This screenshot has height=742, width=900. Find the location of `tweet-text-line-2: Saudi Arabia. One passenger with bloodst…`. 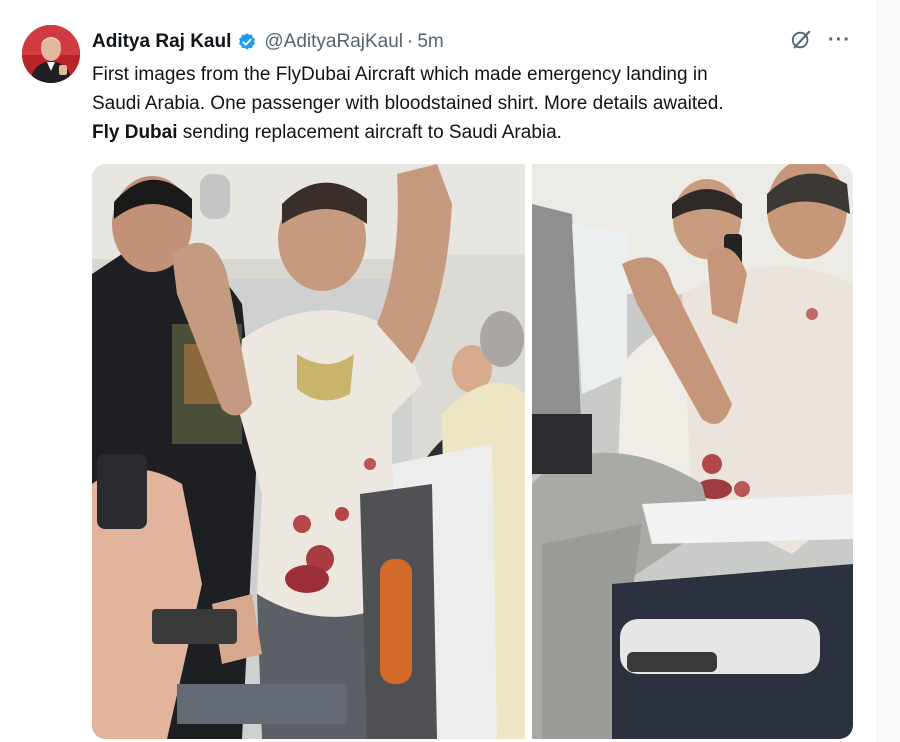

tweet-text-line-2: Saudi Arabia. One passenger with bloodst… is located at coordinates (408, 103).